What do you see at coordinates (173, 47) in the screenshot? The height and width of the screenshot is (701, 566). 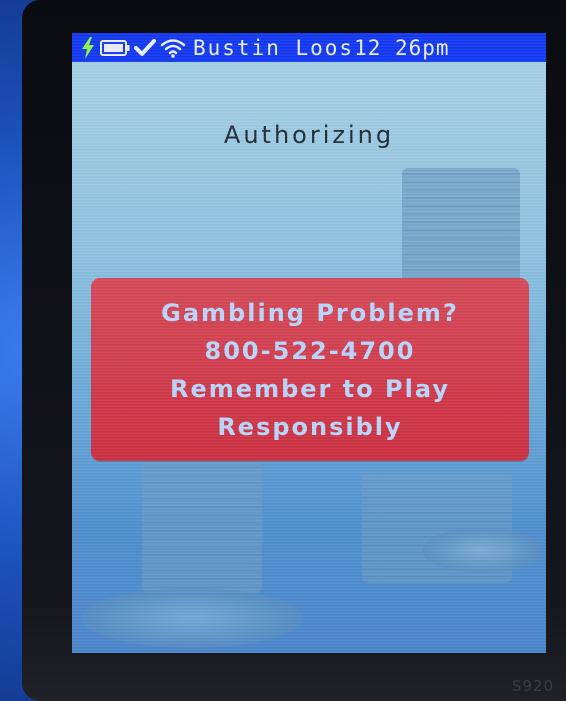 I see `wifi-icon` at bounding box center [173, 47].